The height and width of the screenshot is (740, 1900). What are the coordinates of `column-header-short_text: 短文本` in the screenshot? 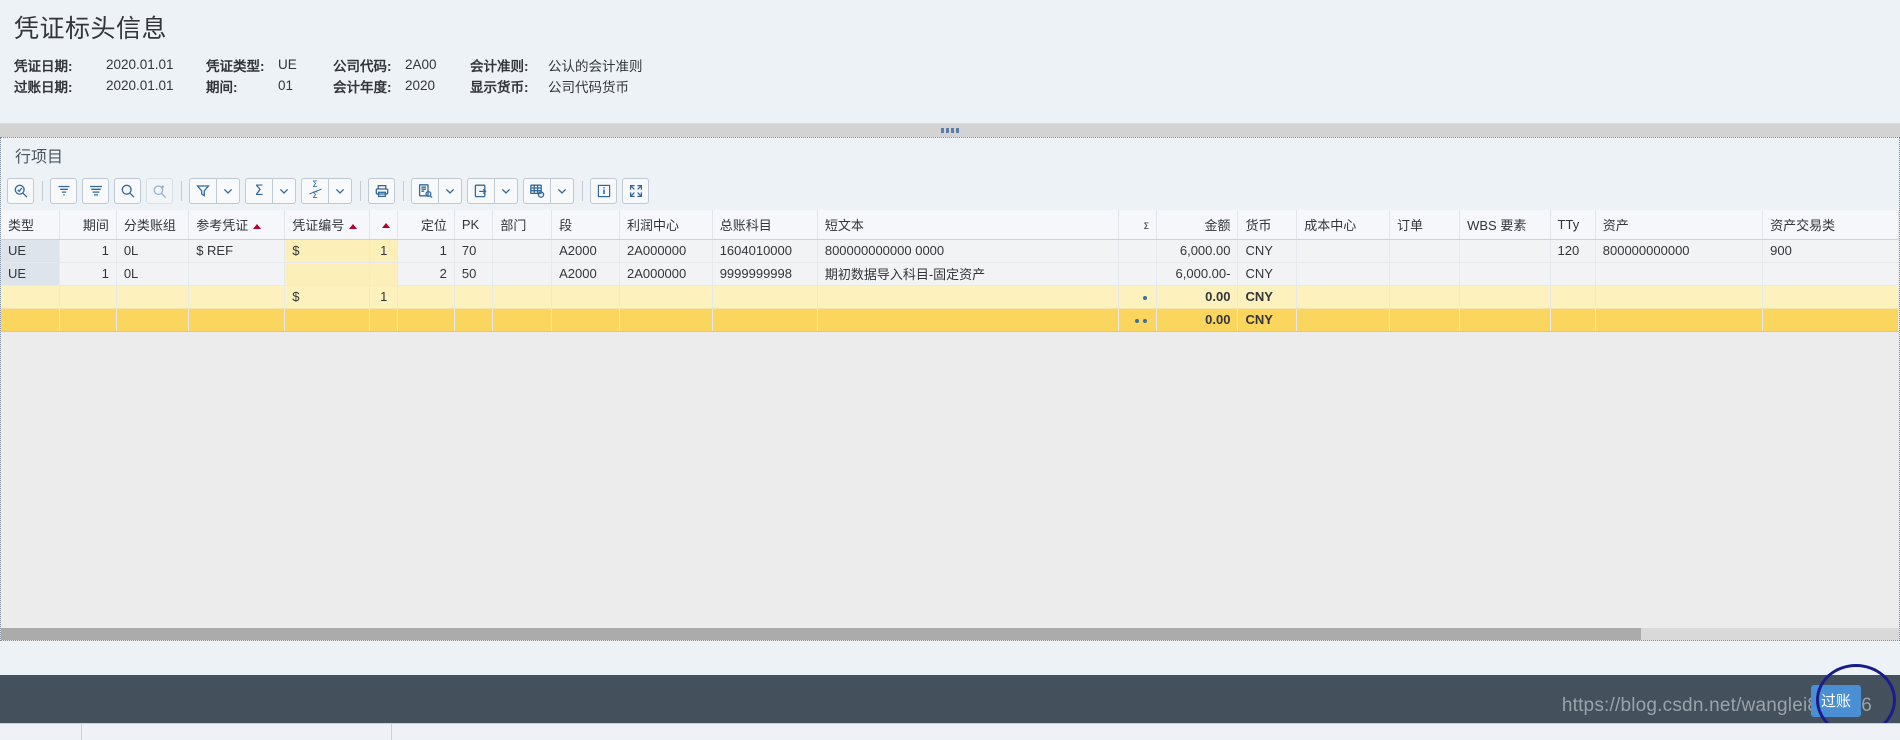 It's located at (968, 225).